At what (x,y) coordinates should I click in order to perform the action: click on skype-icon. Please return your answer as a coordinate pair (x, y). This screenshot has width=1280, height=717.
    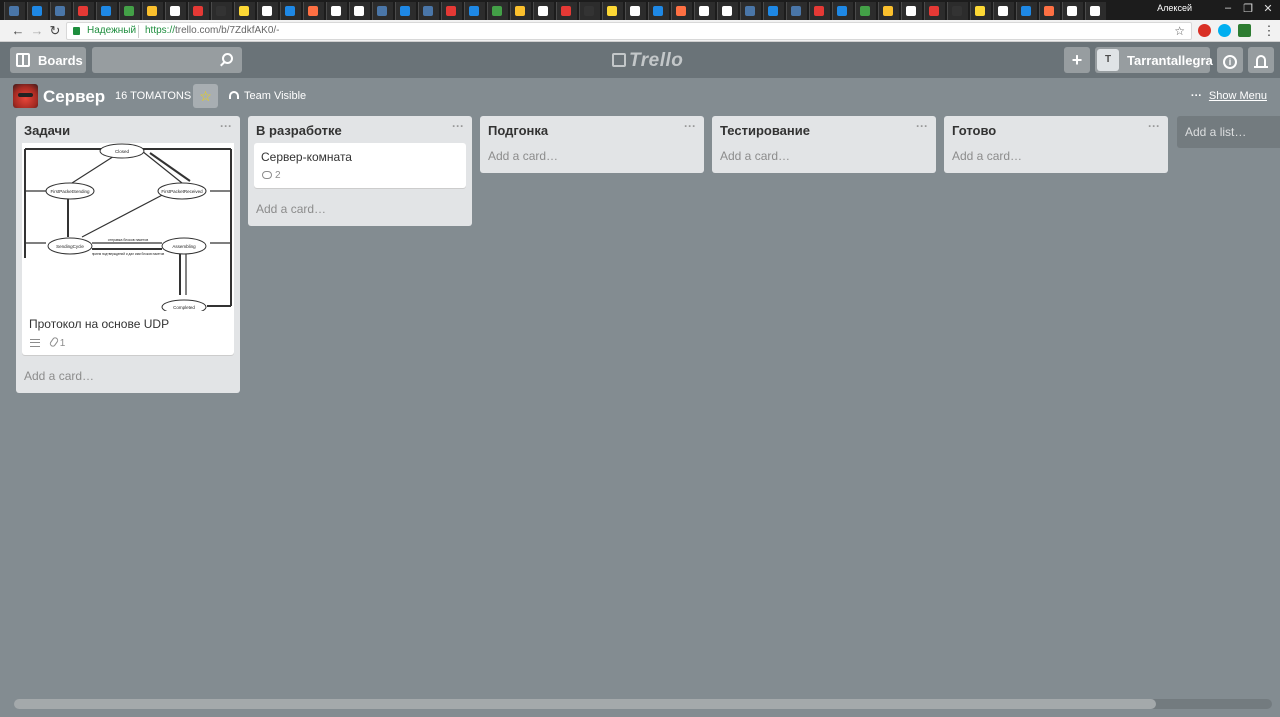
    Looking at the image, I should click on (1224, 30).